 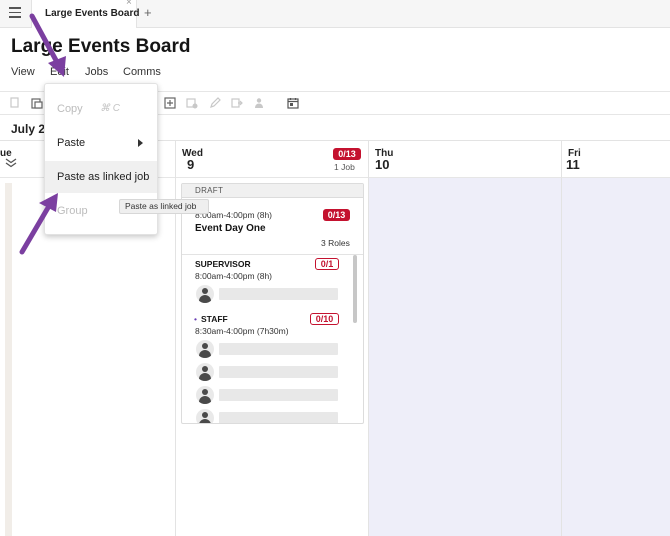 What do you see at coordinates (573, 164) in the screenshot?
I see `fri-date-number: 11` at bounding box center [573, 164].